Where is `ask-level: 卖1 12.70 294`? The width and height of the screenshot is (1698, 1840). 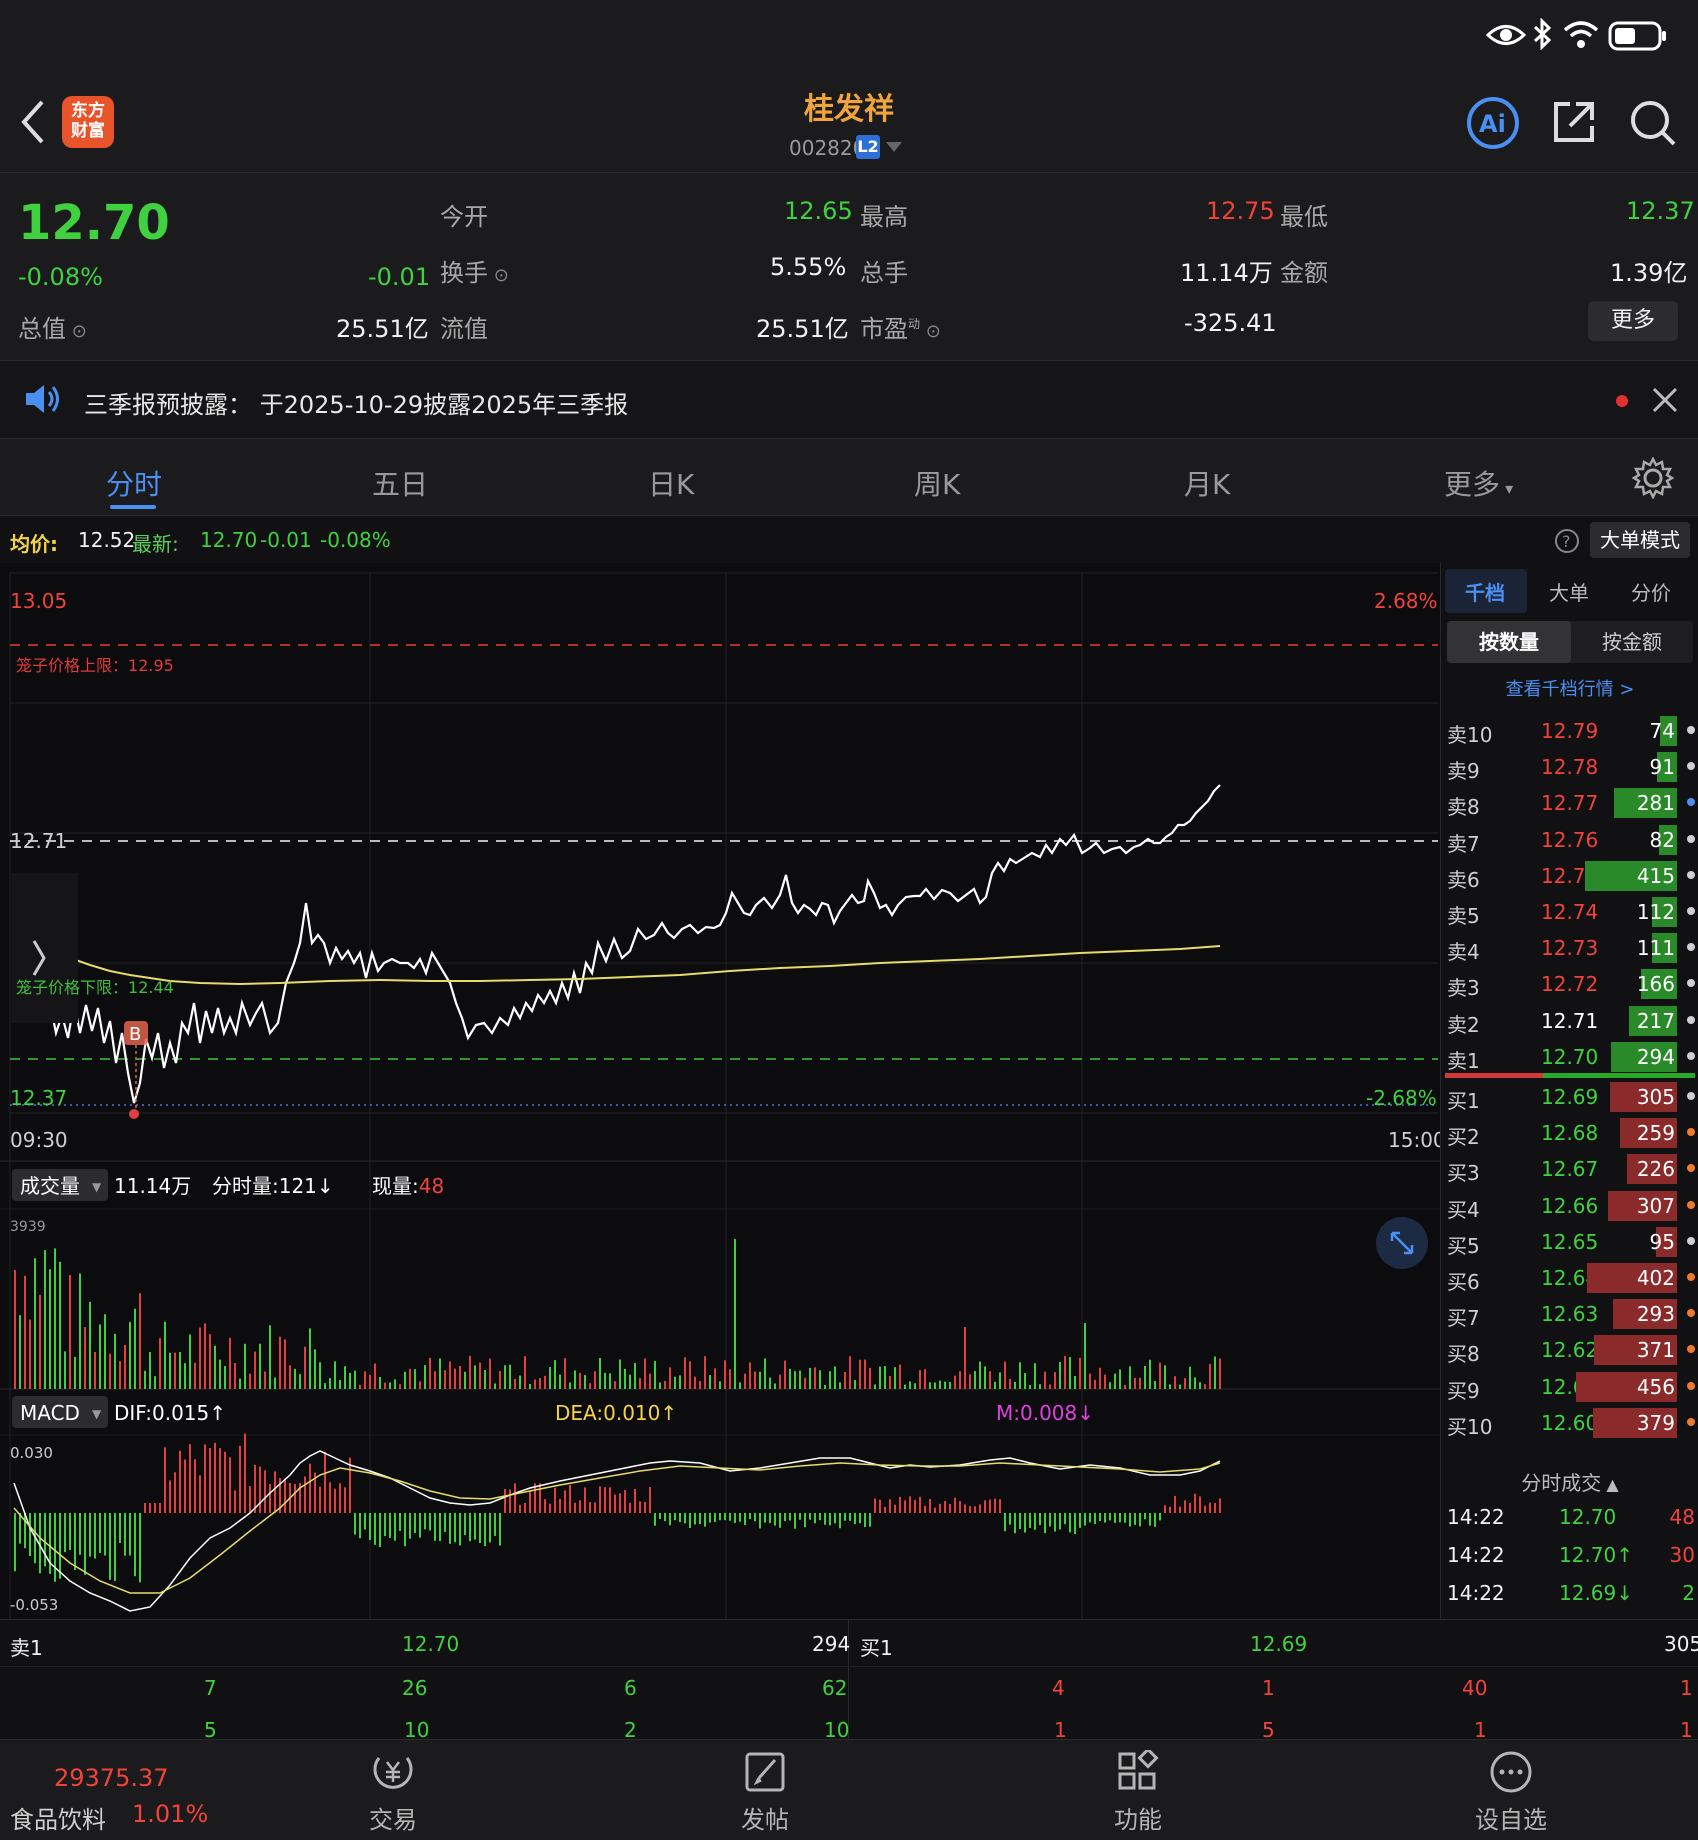
ask-level: 卖1 12.70 294 is located at coordinates (1569, 1057).